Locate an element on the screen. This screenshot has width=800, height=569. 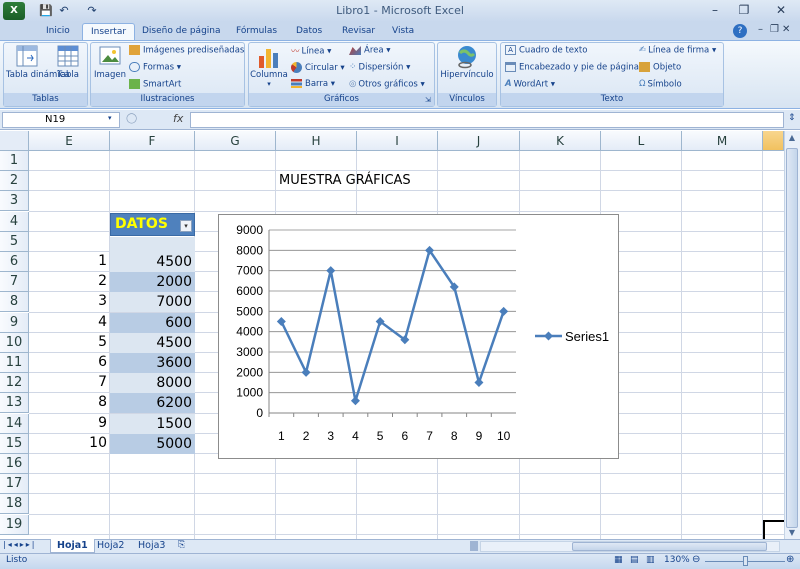
active-cell-selection is located at coordinates (774, 530).